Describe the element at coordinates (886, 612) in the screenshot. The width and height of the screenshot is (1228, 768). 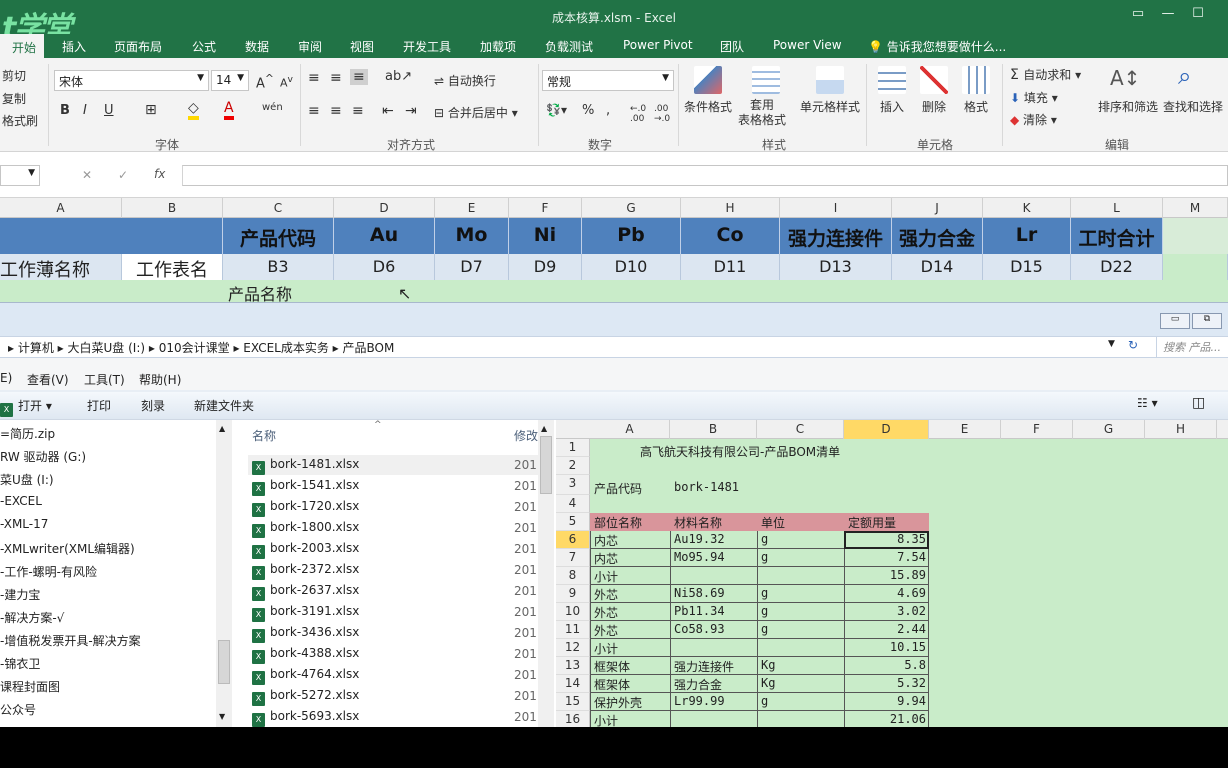
I see `cell-quantity: 3.02` at that location.